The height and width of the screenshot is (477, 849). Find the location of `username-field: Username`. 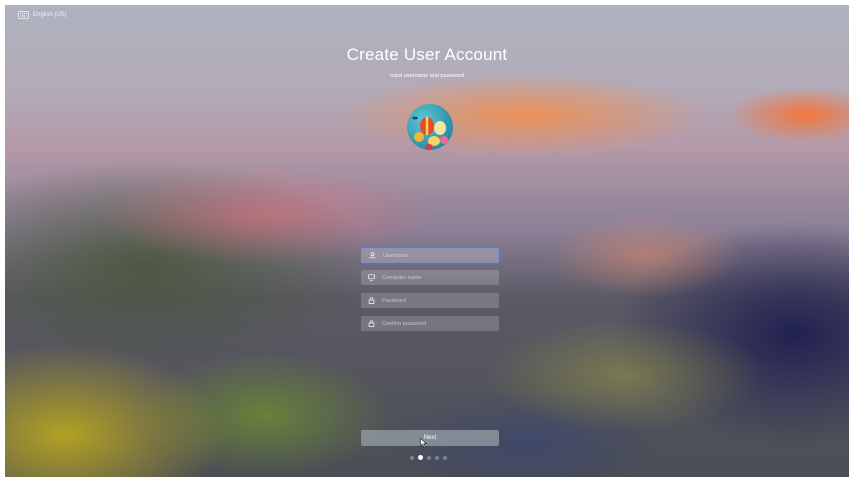

username-field: Username is located at coordinates (430, 255).